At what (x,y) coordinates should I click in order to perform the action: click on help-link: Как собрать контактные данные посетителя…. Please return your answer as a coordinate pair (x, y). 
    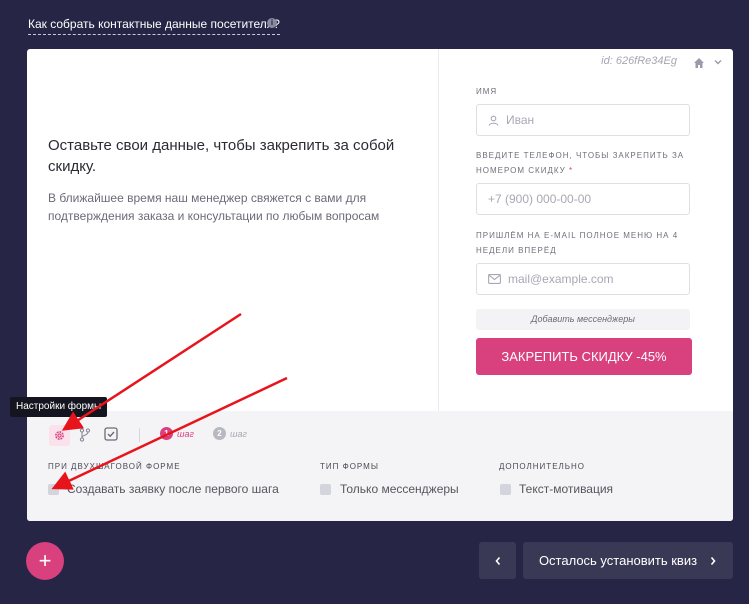
    Looking at the image, I should click on (154, 26).